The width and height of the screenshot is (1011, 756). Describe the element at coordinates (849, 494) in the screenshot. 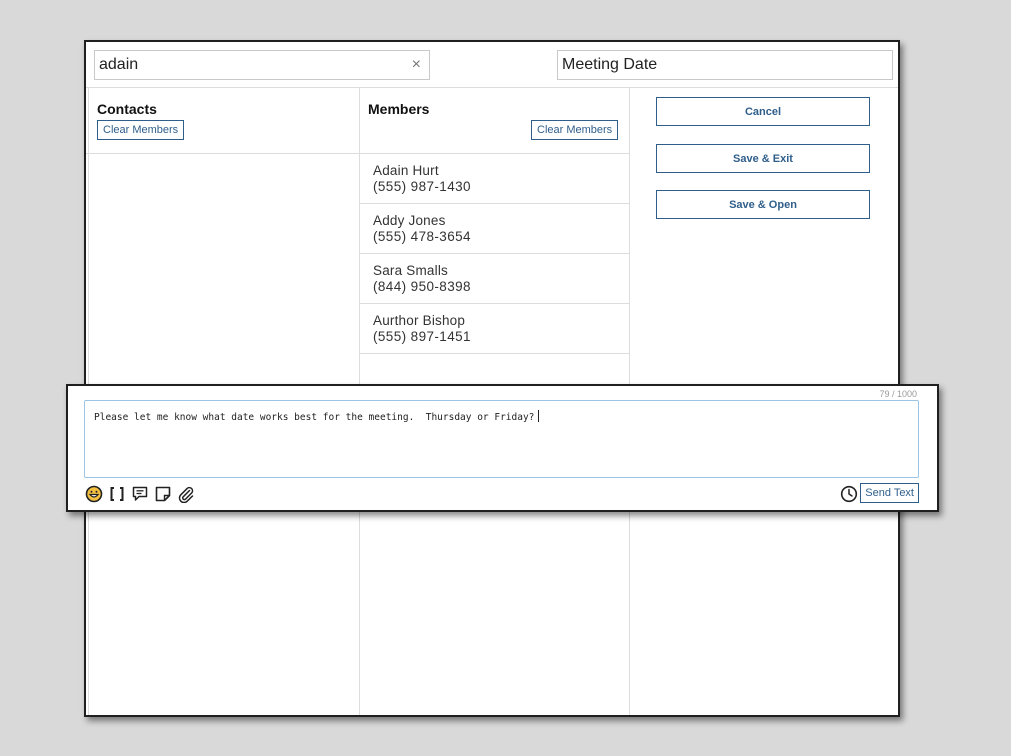

I see `clock-icon` at that location.